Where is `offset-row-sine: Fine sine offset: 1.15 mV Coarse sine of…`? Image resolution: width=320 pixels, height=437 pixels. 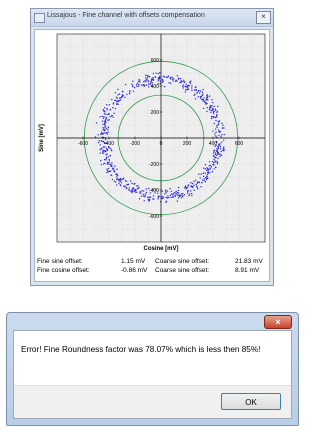 offset-row-sine: Fine sine offset: 1.15 mV Coarse sine of… is located at coordinates (153, 262).